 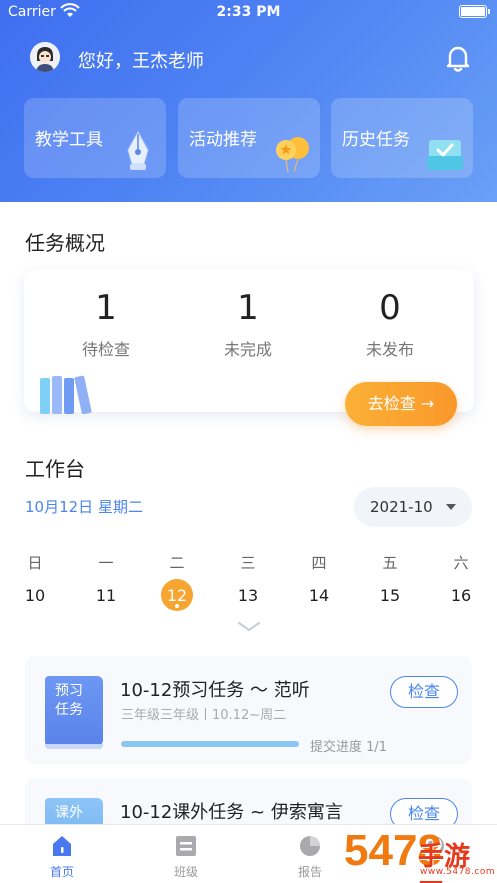 I want to click on weekday-label: 五, so click(x=390, y=563).